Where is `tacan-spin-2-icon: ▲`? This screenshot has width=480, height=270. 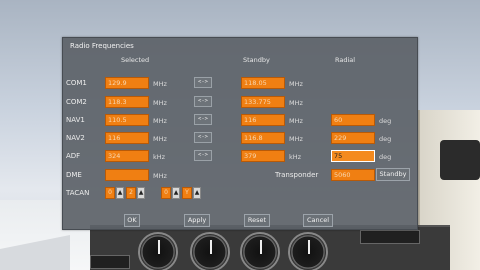
tacan-spin-2-icon: ▲ is located at coordinates (141, 193).